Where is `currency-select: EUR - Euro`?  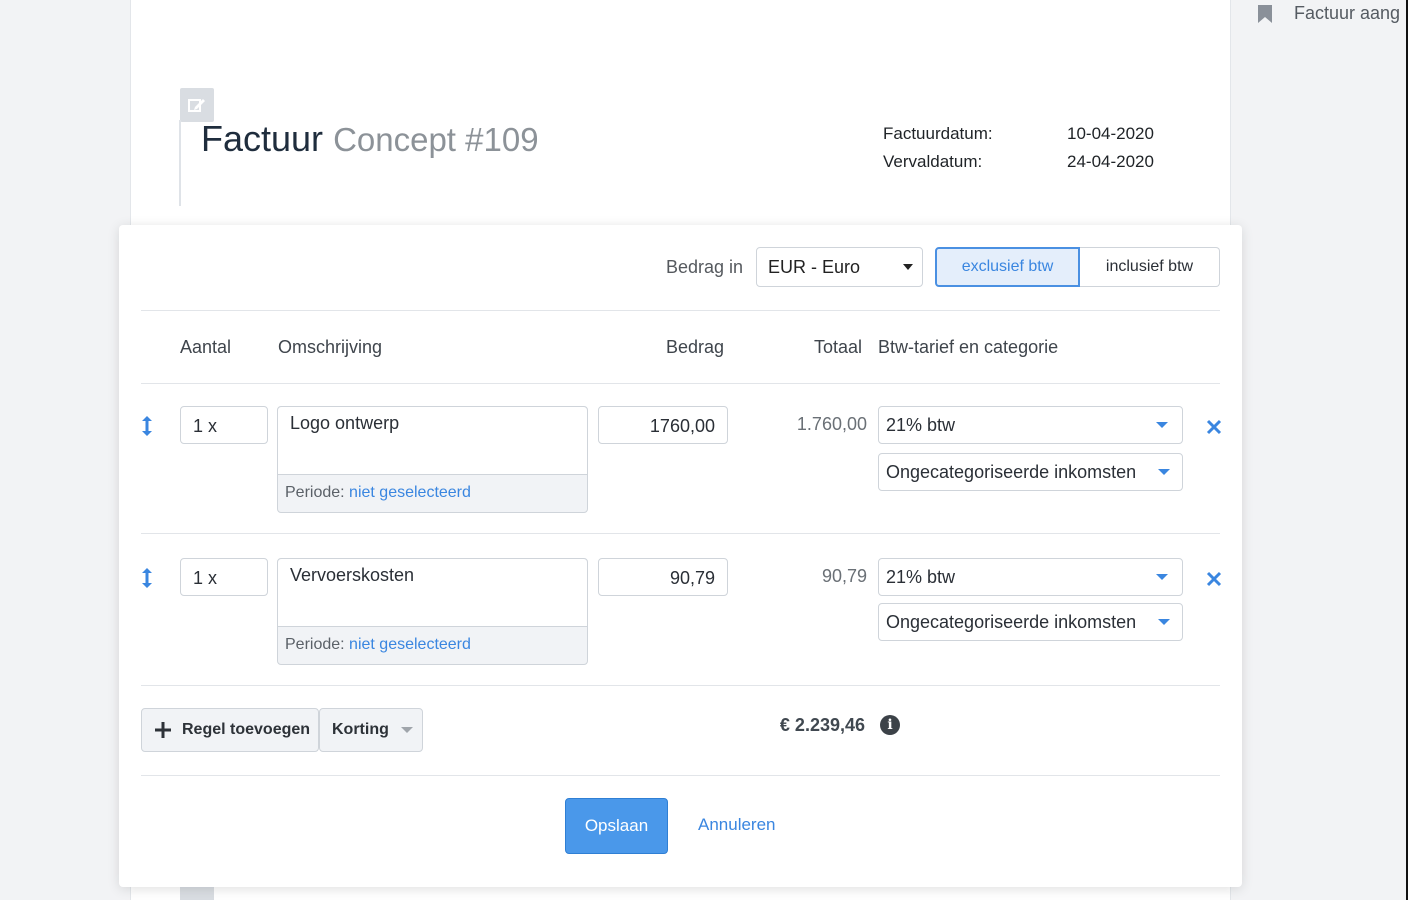 currency-select: EUR - Euro is located at coordinates (839, 267).